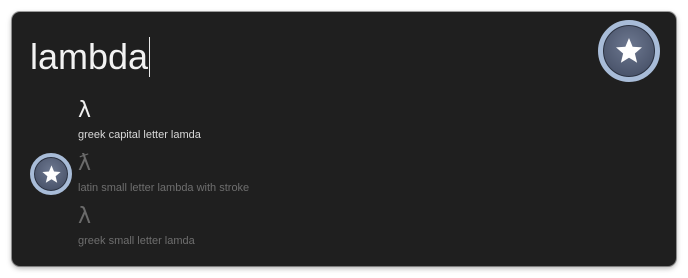 This screenshot has height=278, width=688. What do you see at coordinates (85, 163) in the screenshot?
I see `result-glyph: ƛ` at bounding box center [85, 163].